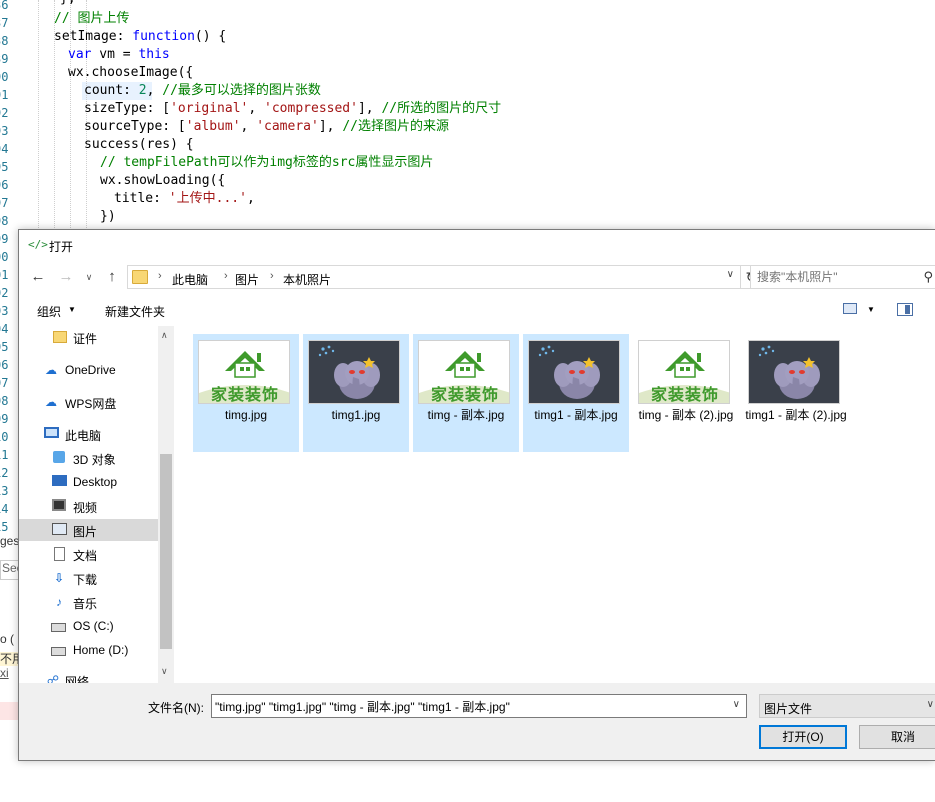  What do you see at coordinates (77, 679) in the screenshot?
I see `nav-item-label: 网络` at bounding box center [77, 679].